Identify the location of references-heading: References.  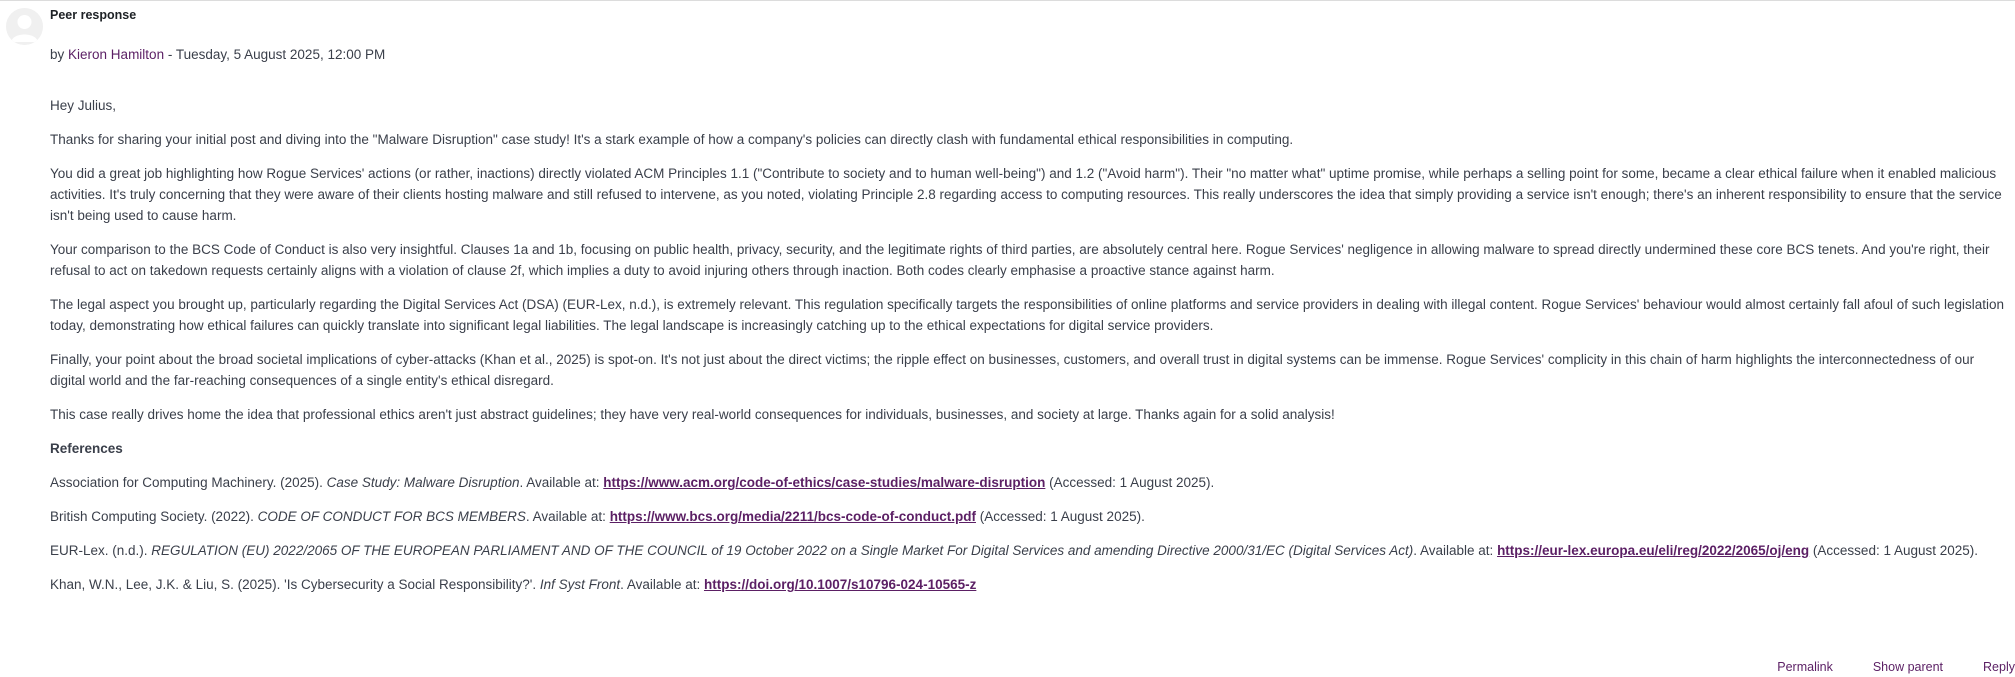
(86, 448).